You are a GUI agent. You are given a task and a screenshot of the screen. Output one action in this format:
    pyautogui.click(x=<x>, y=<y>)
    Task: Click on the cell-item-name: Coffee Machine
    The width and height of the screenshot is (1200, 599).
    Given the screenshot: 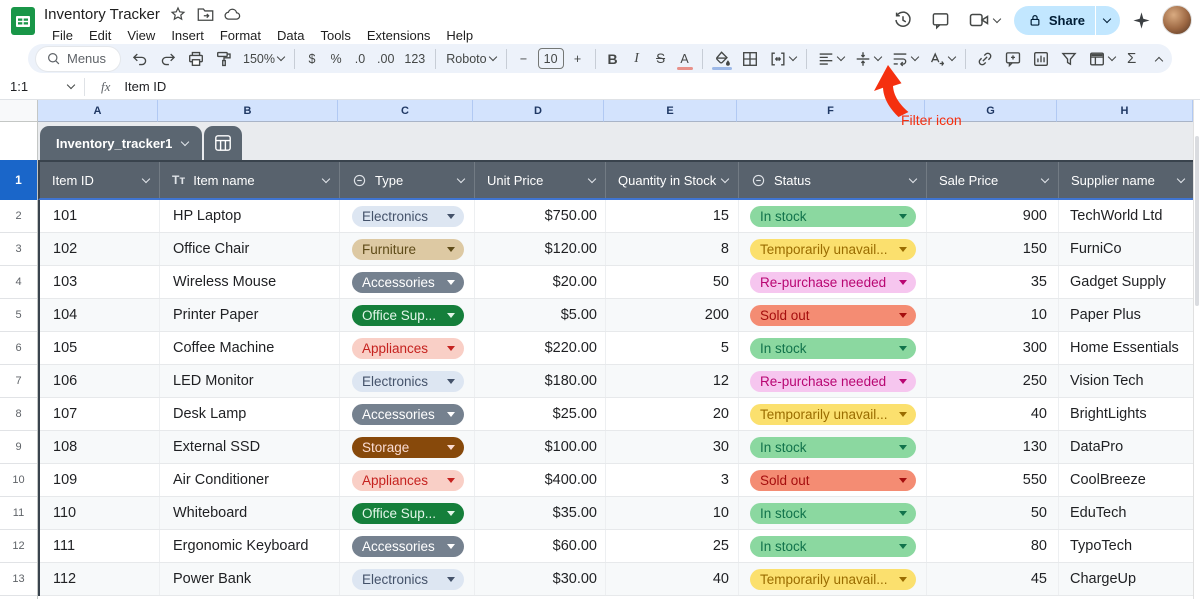 What is the action you would take?
    pyautogui.click(x=250, y=348)
    